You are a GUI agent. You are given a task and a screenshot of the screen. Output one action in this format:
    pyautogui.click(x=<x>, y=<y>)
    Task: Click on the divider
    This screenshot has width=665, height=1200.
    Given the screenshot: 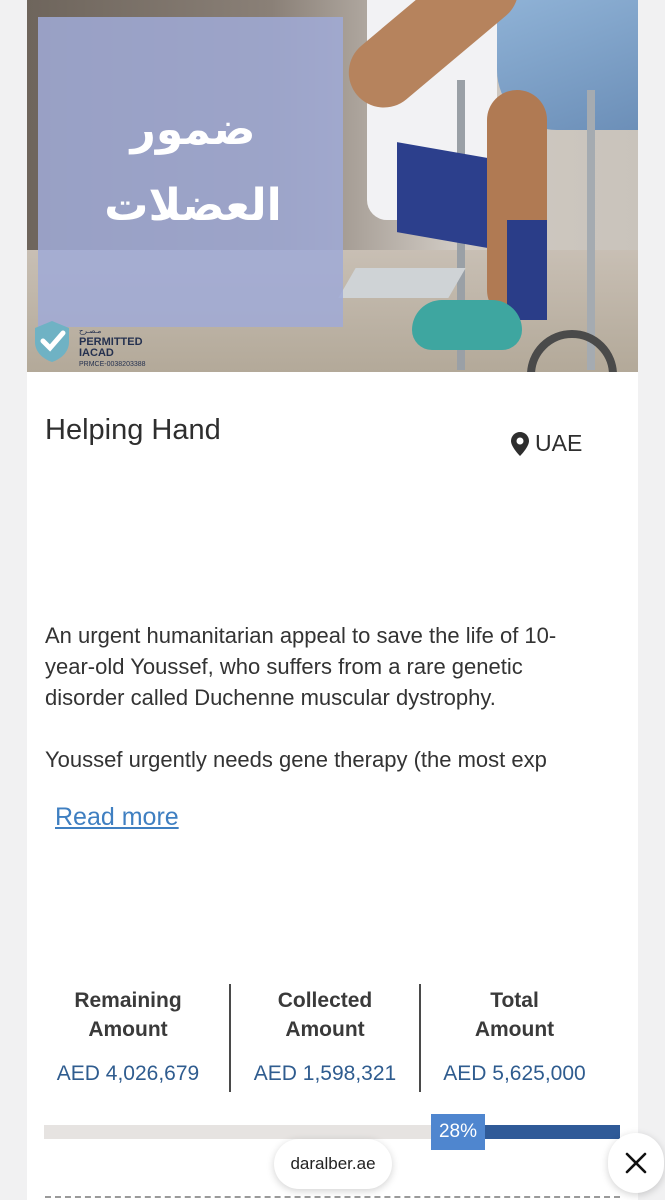 What is the action you would take?
    pyautogui.click(x=332, y=1197)
    